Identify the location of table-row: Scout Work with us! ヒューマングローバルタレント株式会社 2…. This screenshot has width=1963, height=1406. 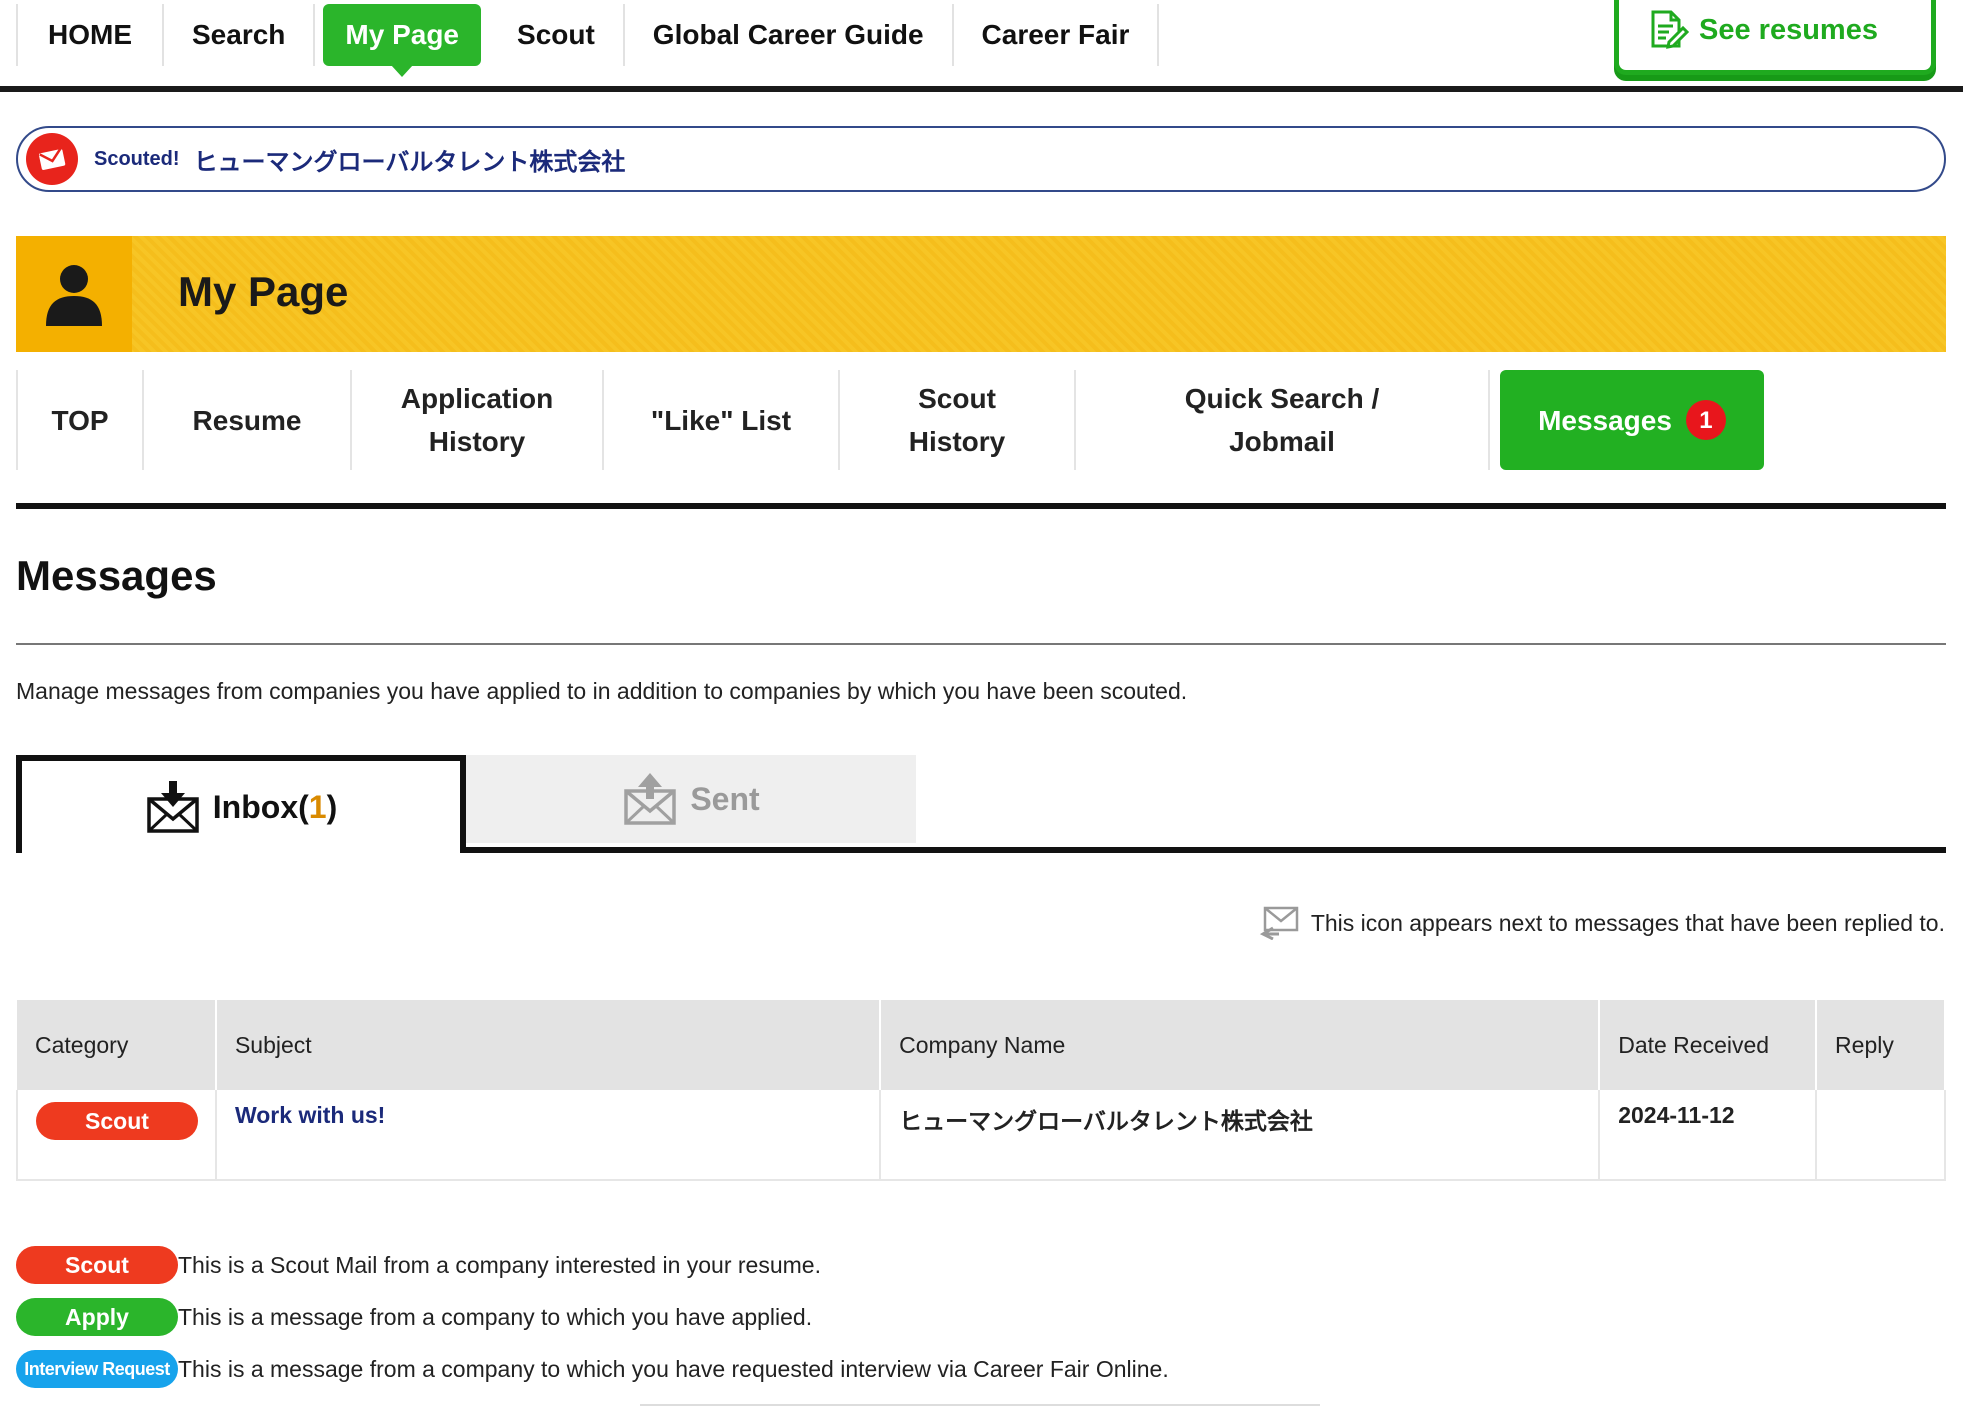
(981, 1135).